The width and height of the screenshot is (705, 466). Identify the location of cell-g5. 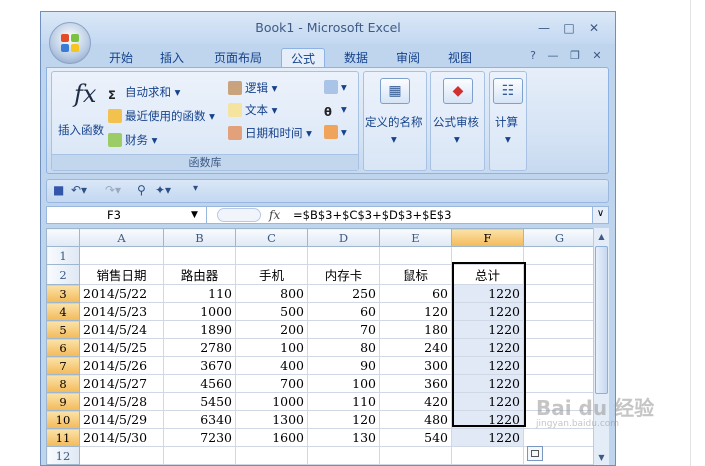
(559, 329).